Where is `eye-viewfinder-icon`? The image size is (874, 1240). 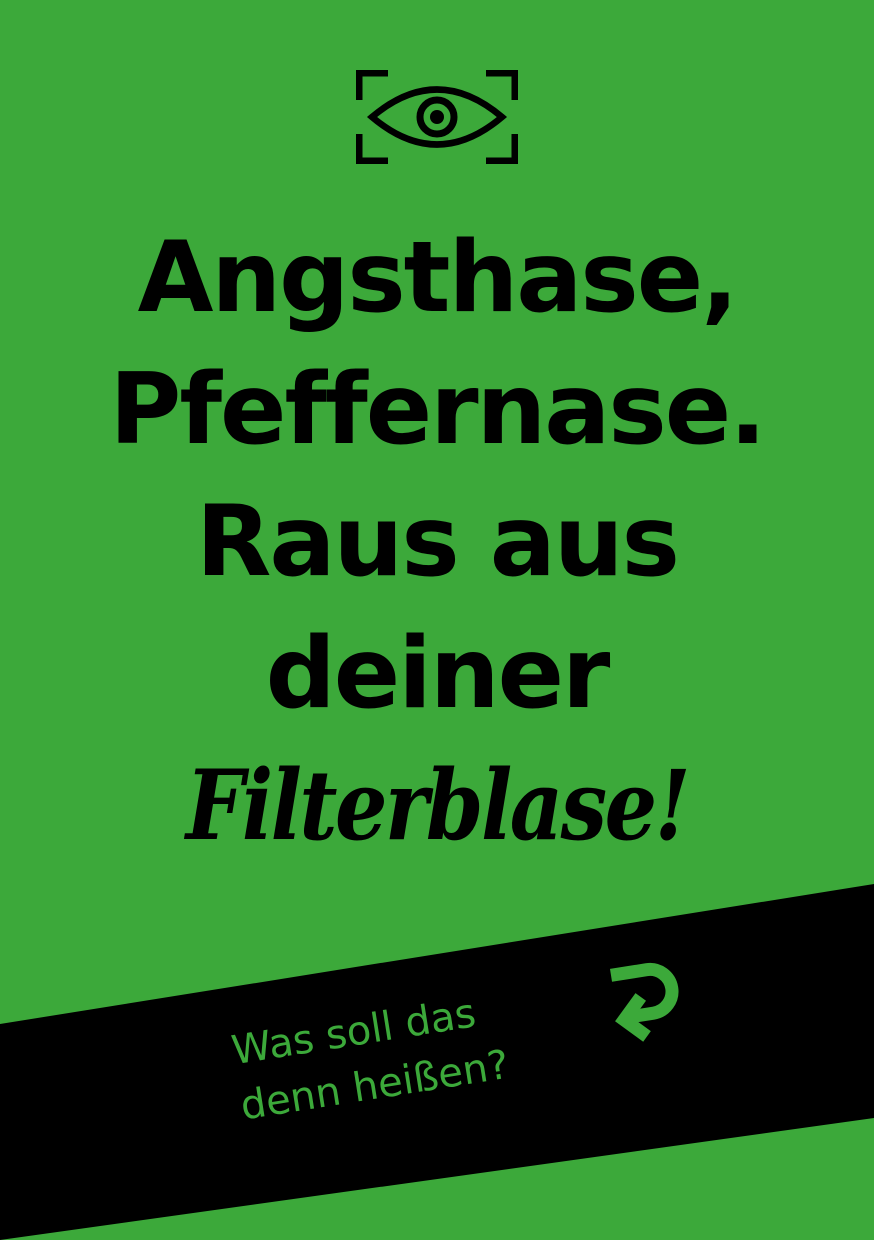
eye-viewfinder-icon is located at coordinates (437, 117).